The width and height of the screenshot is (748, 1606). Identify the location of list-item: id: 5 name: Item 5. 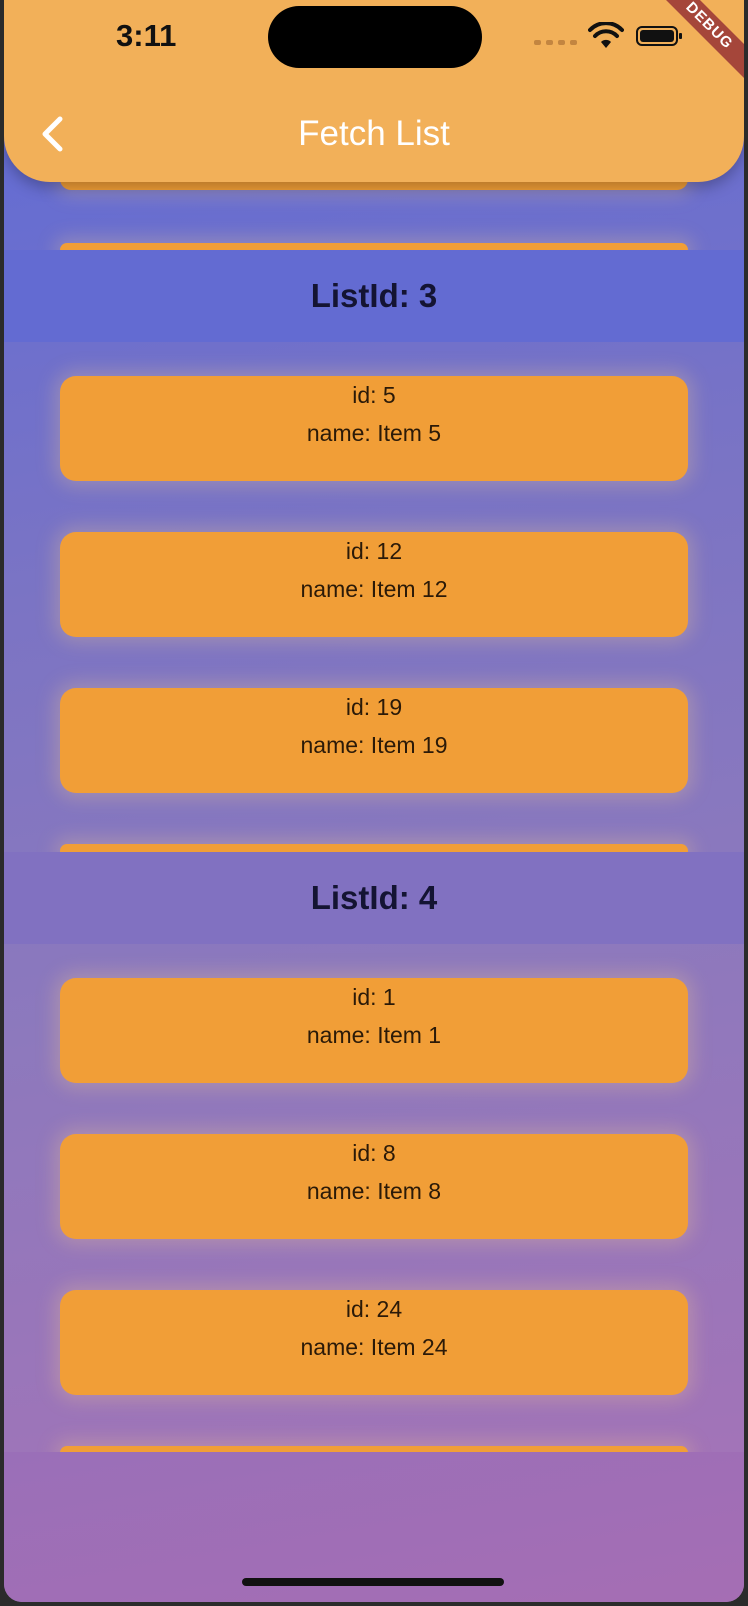
(374, 428).